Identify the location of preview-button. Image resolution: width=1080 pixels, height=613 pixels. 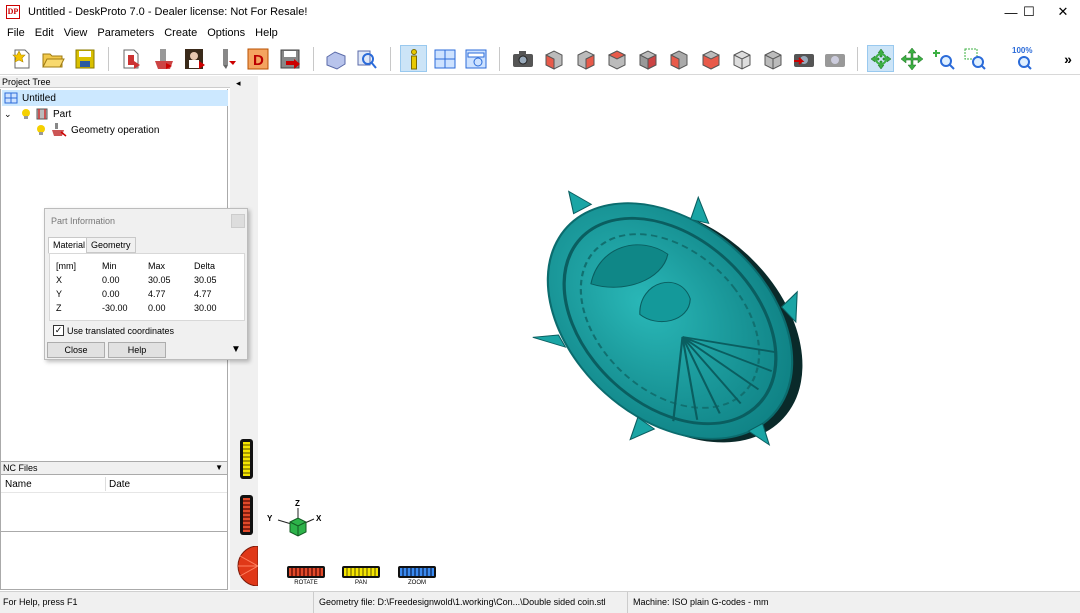
(366, 58).